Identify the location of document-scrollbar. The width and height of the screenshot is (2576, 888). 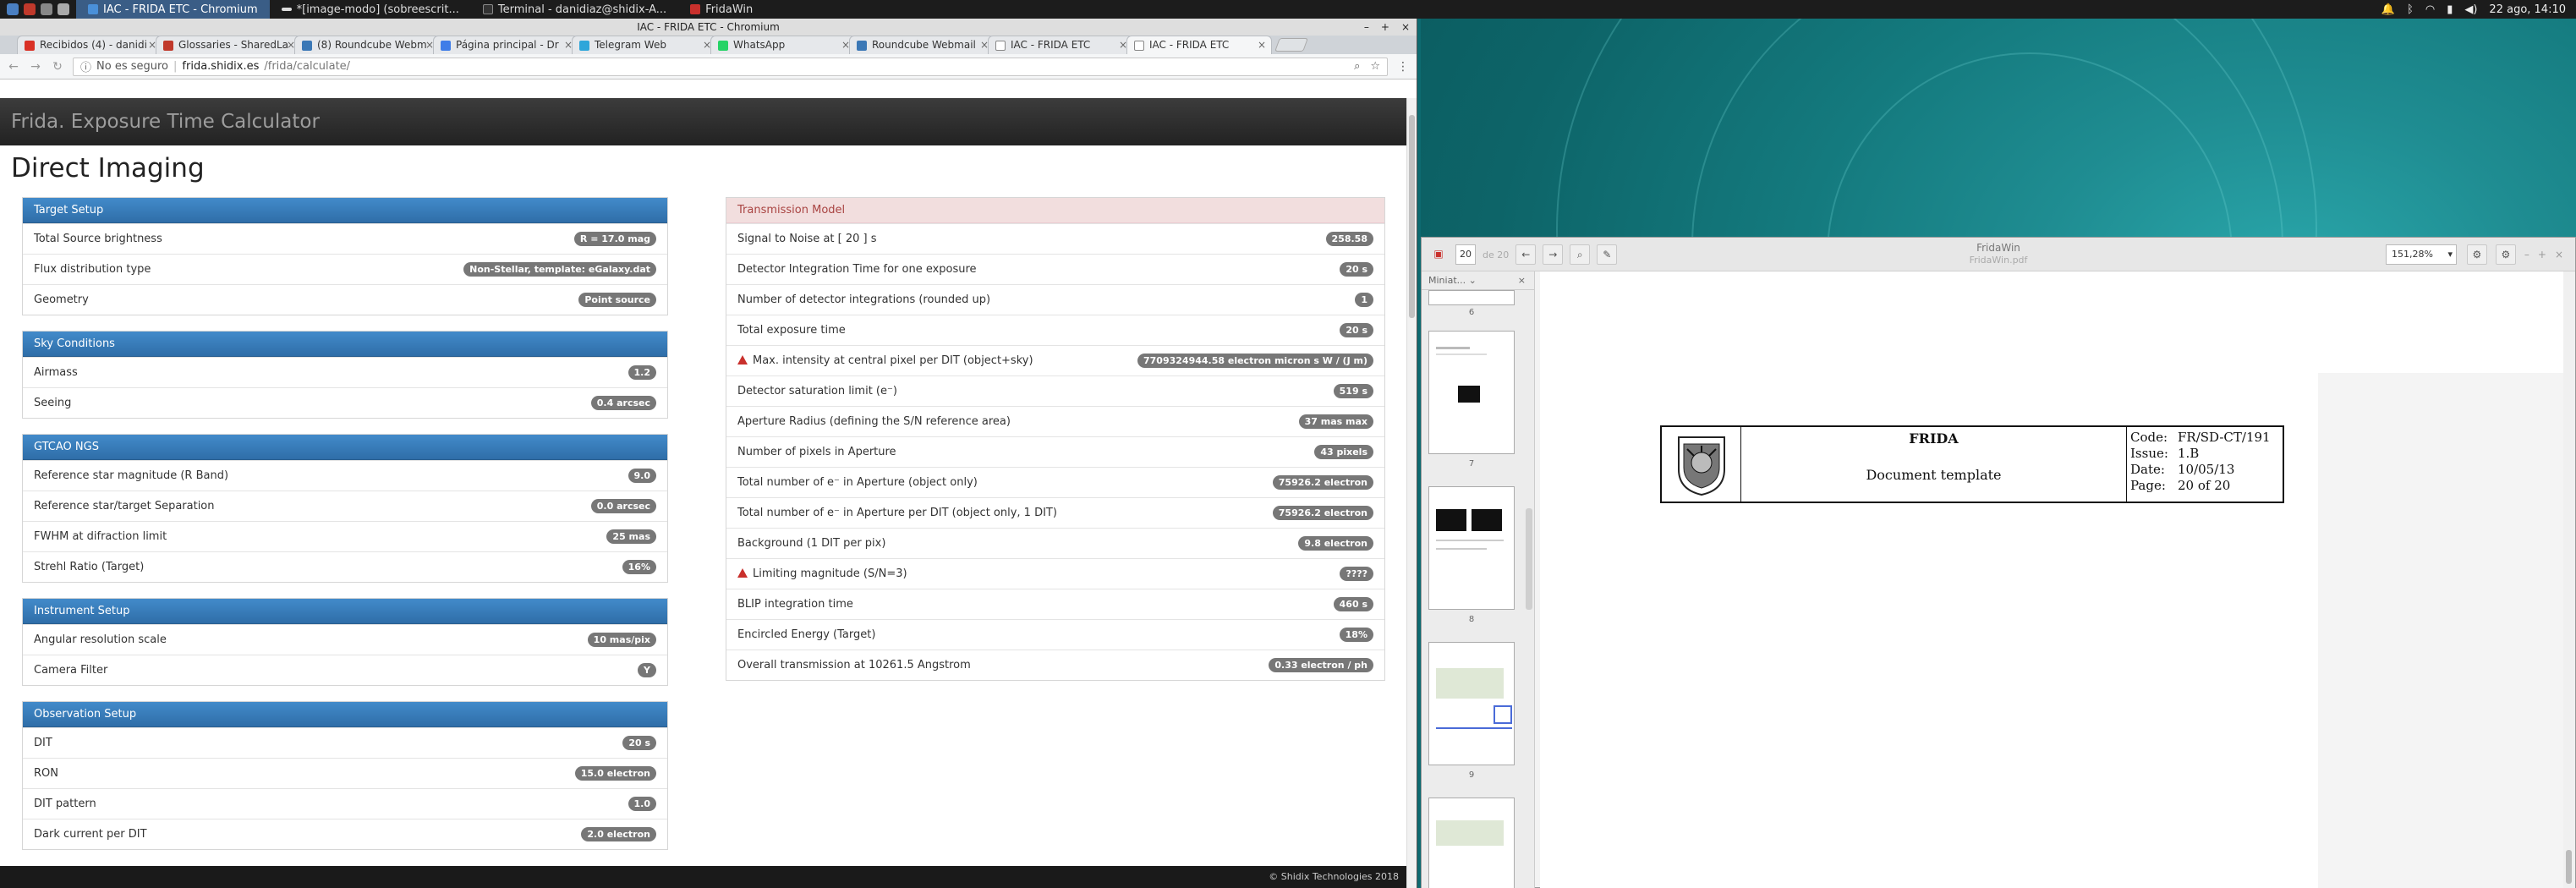
(2569, 579).